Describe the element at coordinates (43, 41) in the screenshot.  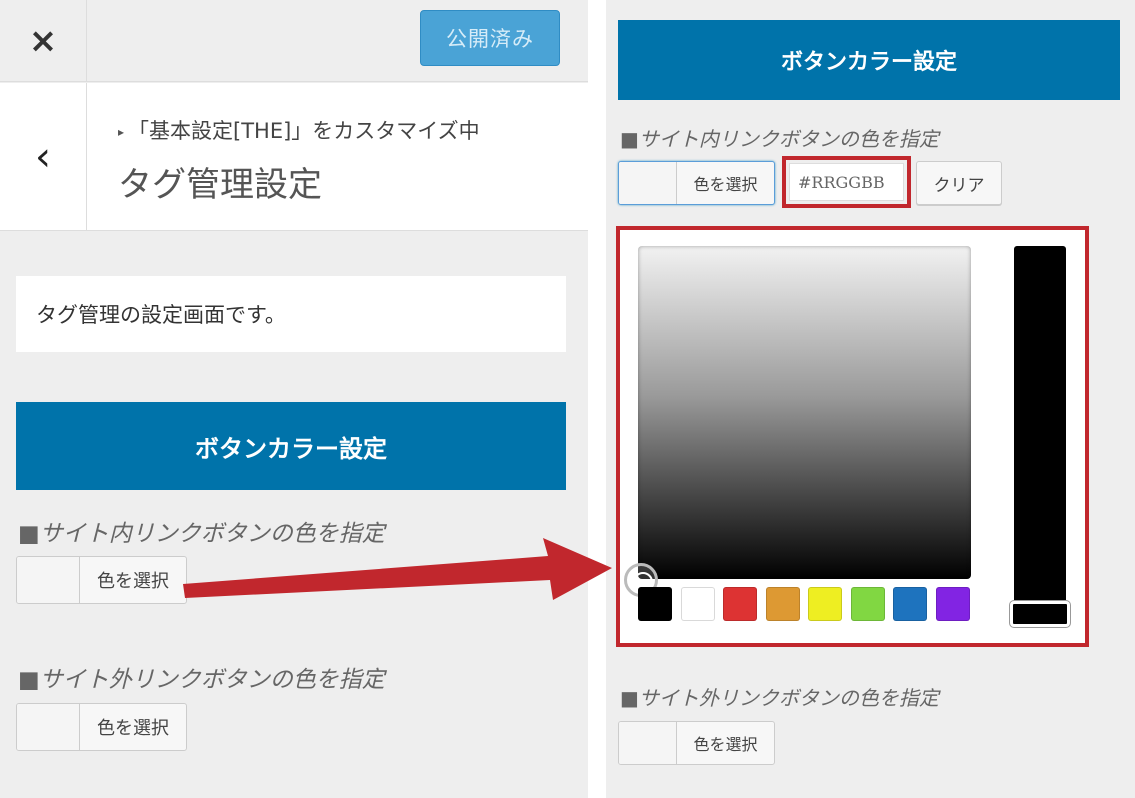
I see `close-icon: ×` at that location.